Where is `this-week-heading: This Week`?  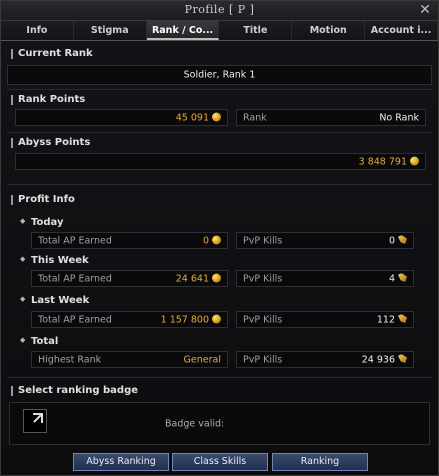
this-week-heading: This Week is located at coordinates (54, 260).